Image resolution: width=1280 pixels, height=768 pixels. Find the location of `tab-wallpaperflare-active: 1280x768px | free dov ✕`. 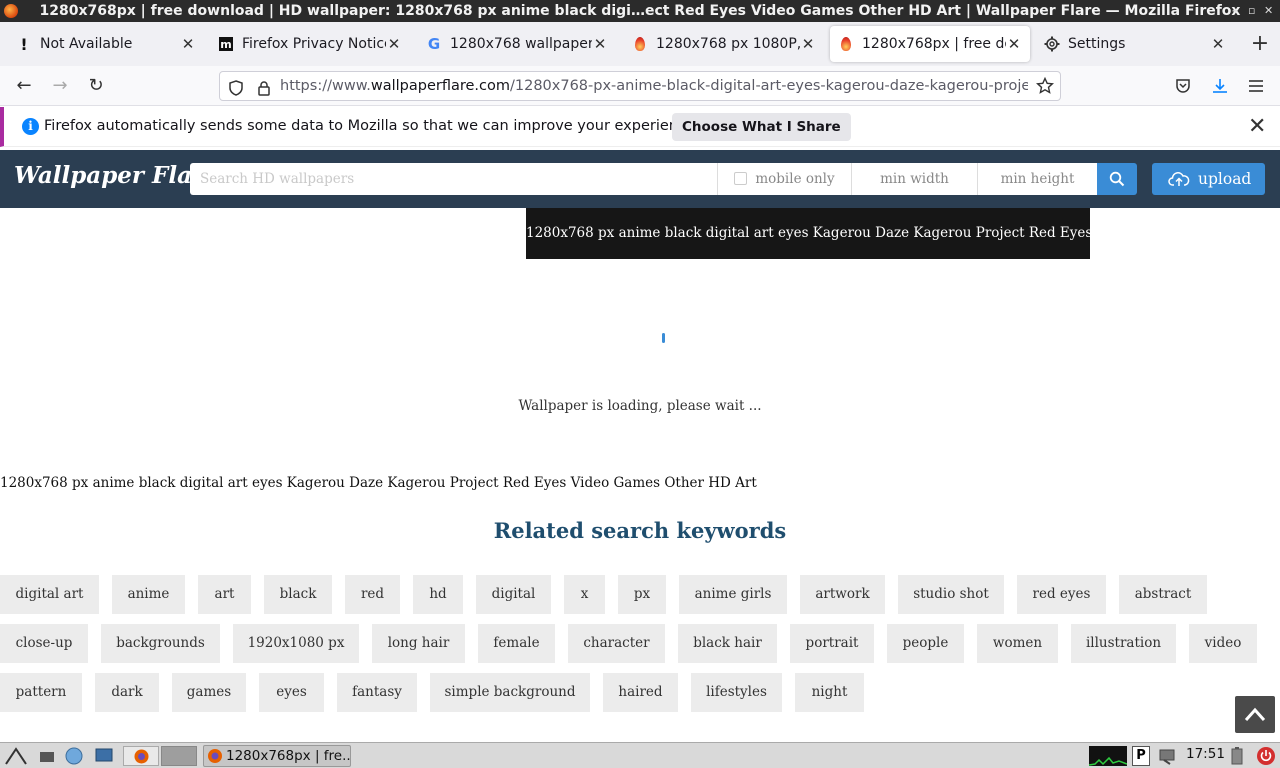

tab-wallpaperflare-active: 1280x768px | free dov ✕ is located at coordinates (930, 44).